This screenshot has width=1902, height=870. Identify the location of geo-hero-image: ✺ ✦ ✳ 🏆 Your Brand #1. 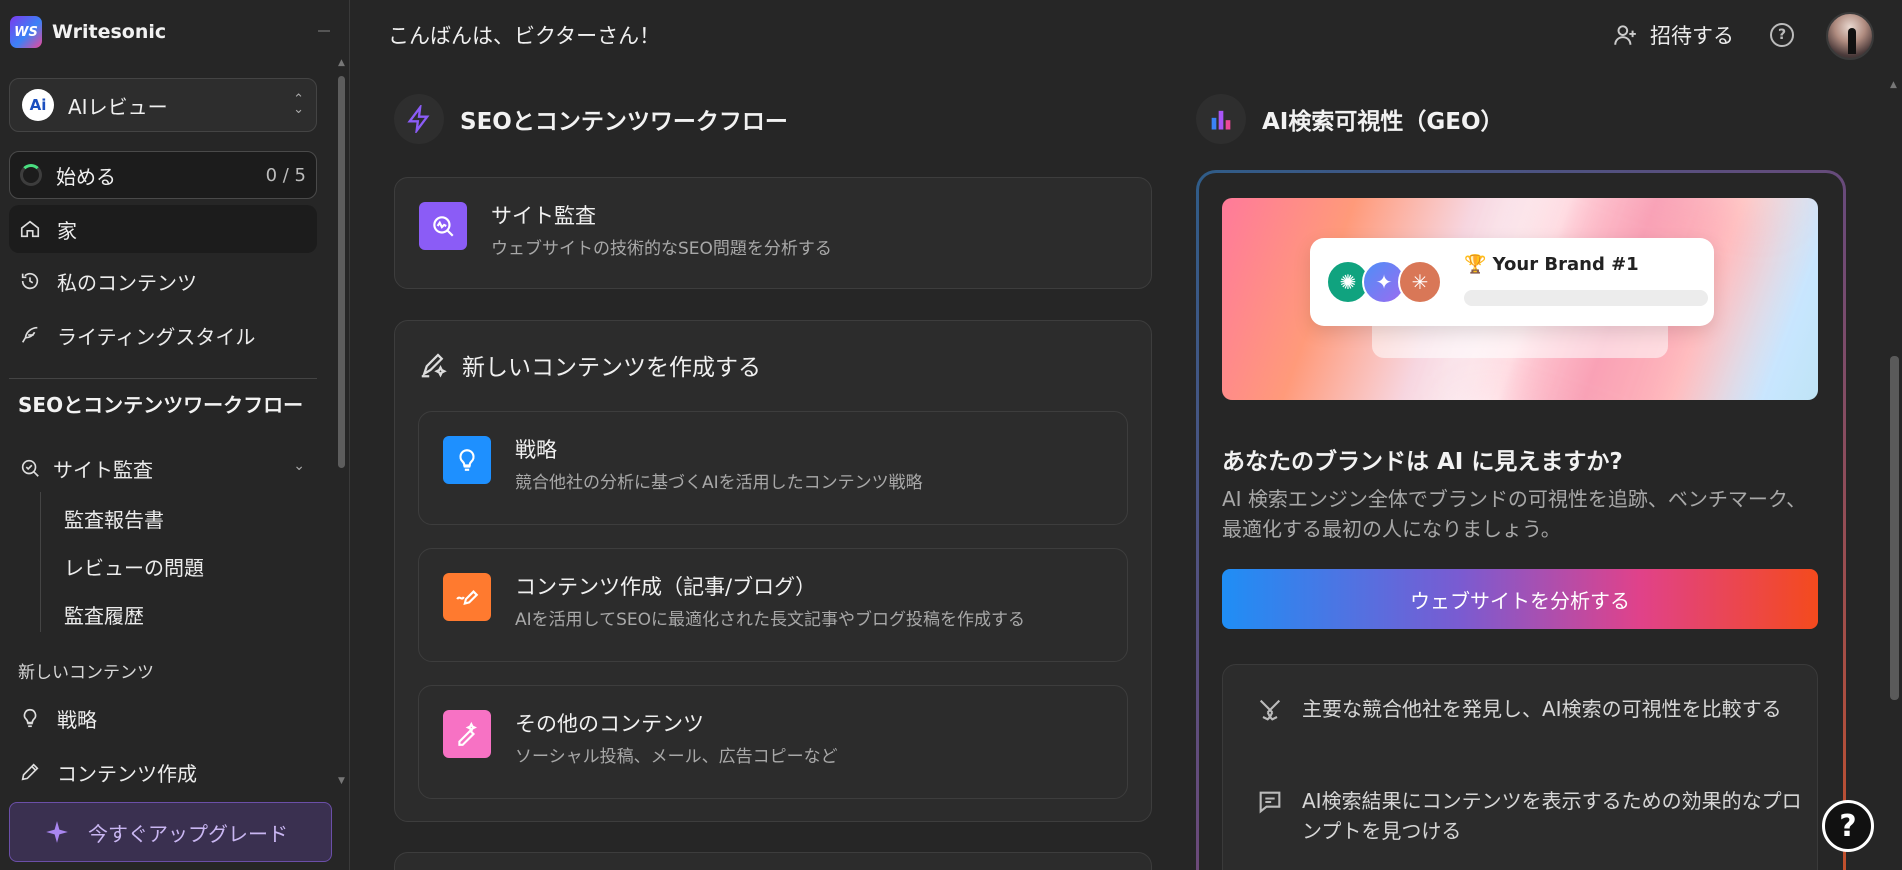
(1520, 299).